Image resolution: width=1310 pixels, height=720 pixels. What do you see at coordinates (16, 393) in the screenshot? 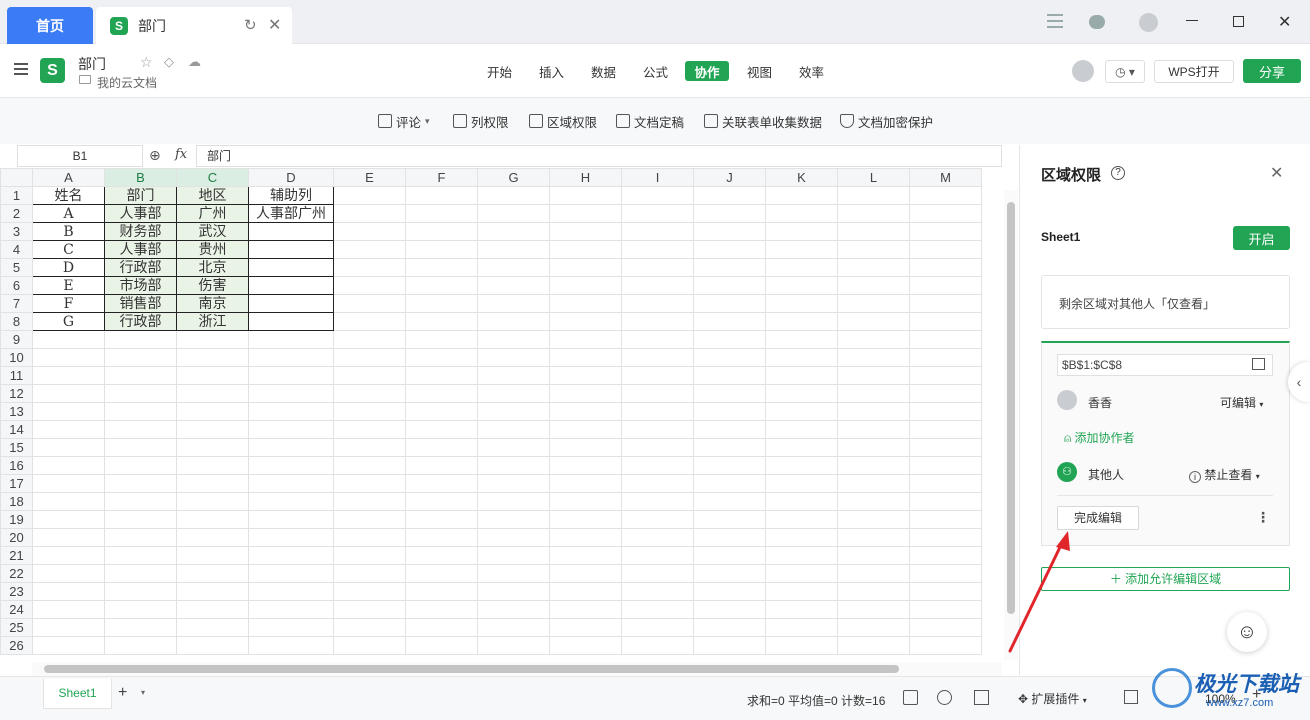
I see `row-header: 12` at bounding box center [16, 393].